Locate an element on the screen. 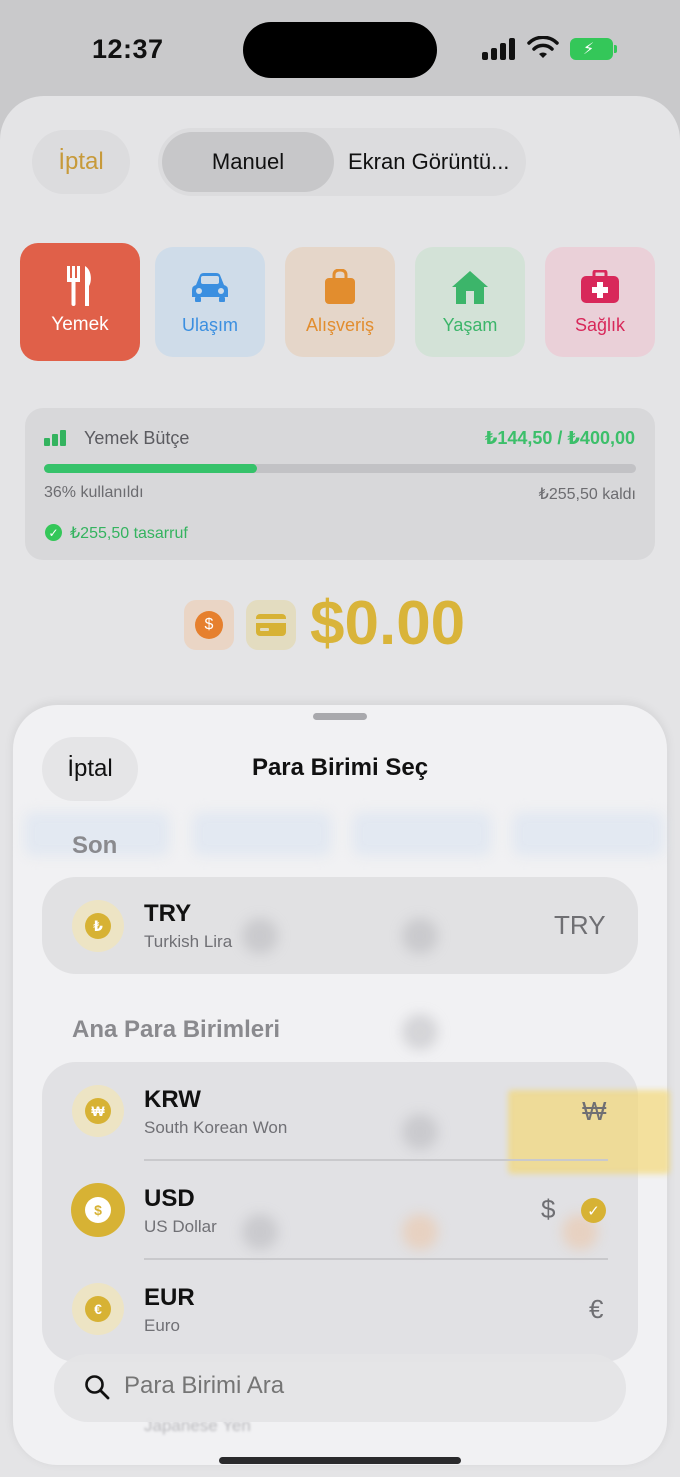 The height and width of the screenshot is (1477, 680). currency-symbol: $ is located at coordinates (548, 1209).